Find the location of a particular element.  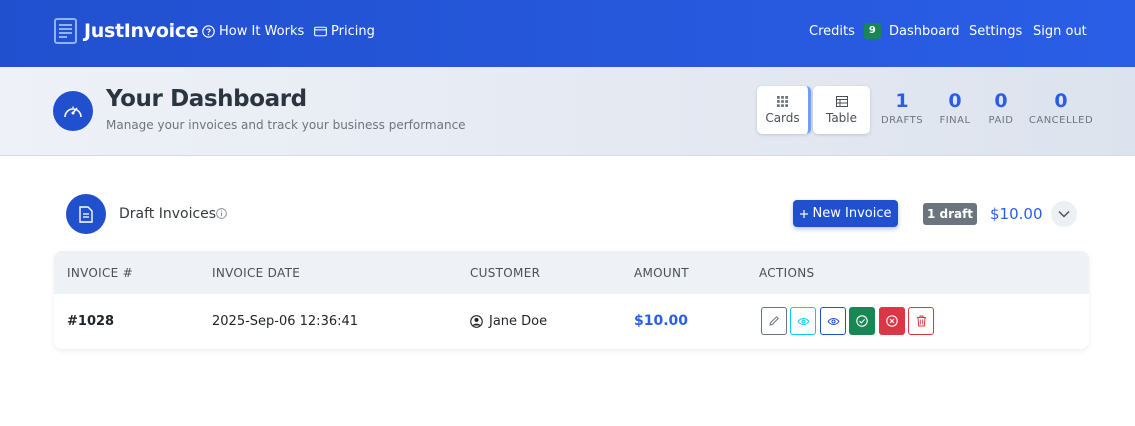

stat-drafts-value: 1 is located at coordinates (902, 101).